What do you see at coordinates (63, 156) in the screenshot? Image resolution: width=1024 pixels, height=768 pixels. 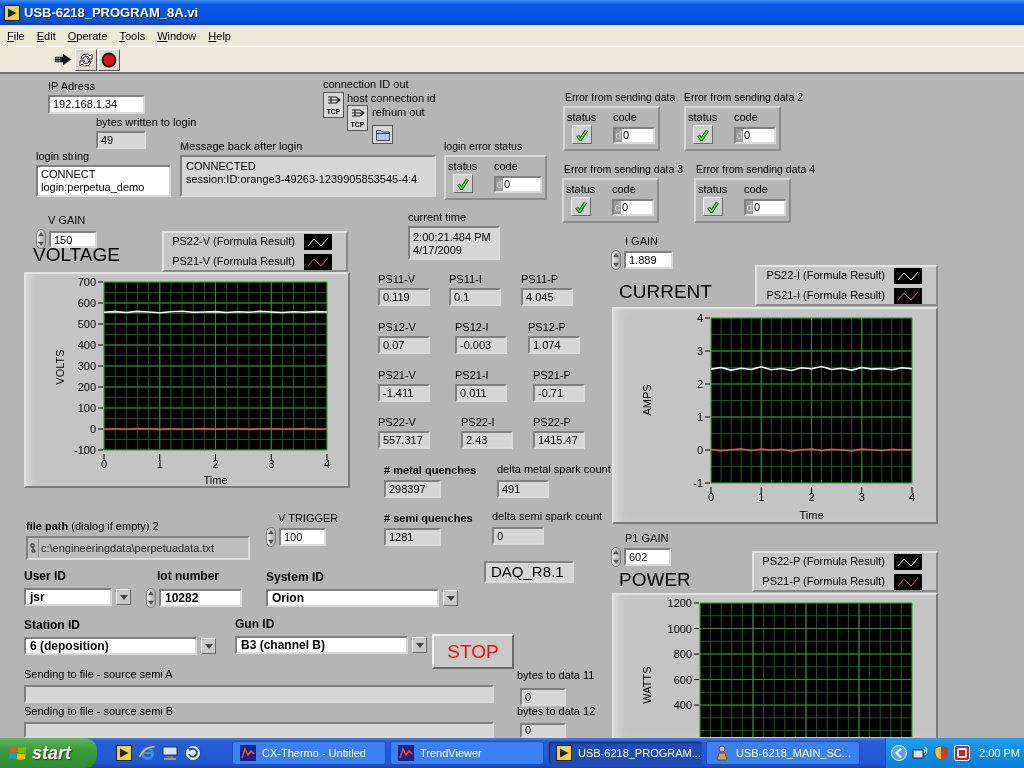 I see `field-label: login string` at bounding box center [63, 156].